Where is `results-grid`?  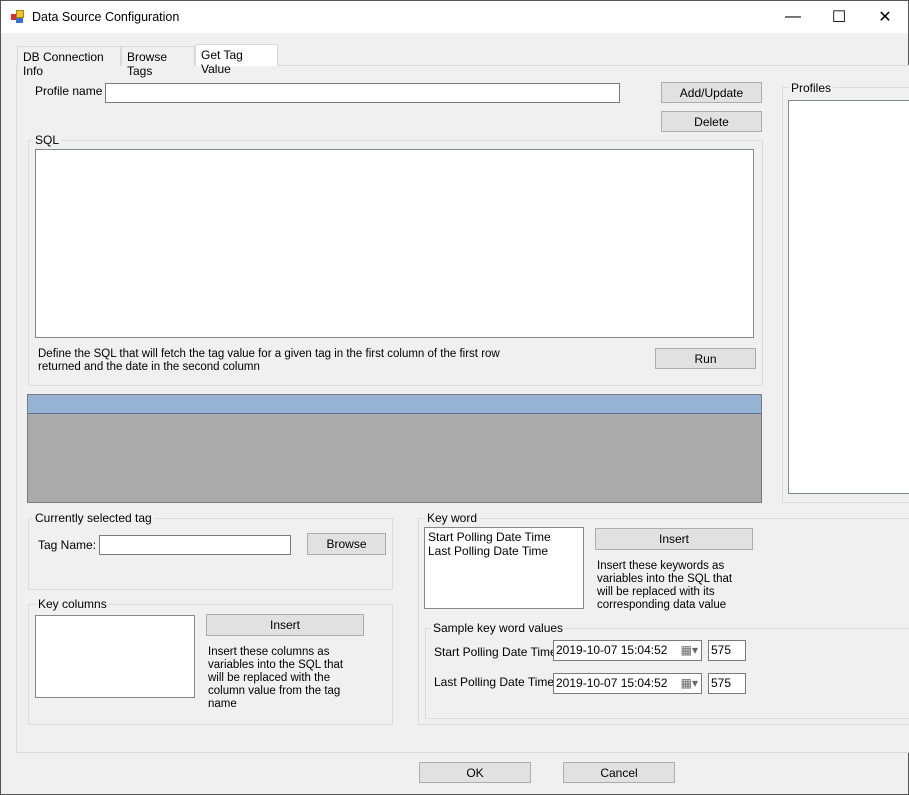 results-grid is located at coordinates (394, 448).